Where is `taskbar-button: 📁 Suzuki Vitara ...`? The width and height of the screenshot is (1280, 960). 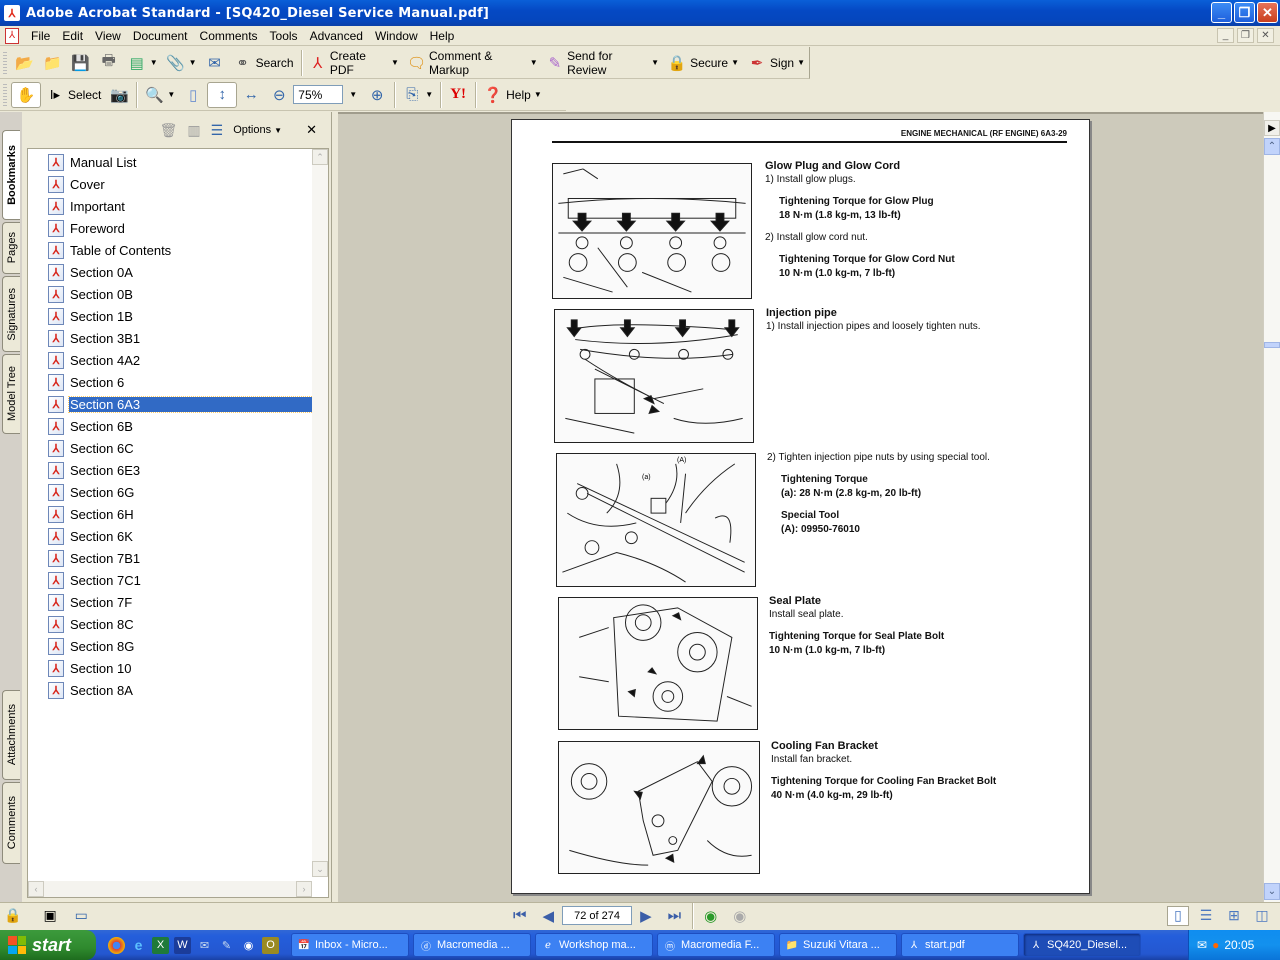 taskbar-button: 📁 Suzuki Vitara ... is located at coordinates (838, 945).